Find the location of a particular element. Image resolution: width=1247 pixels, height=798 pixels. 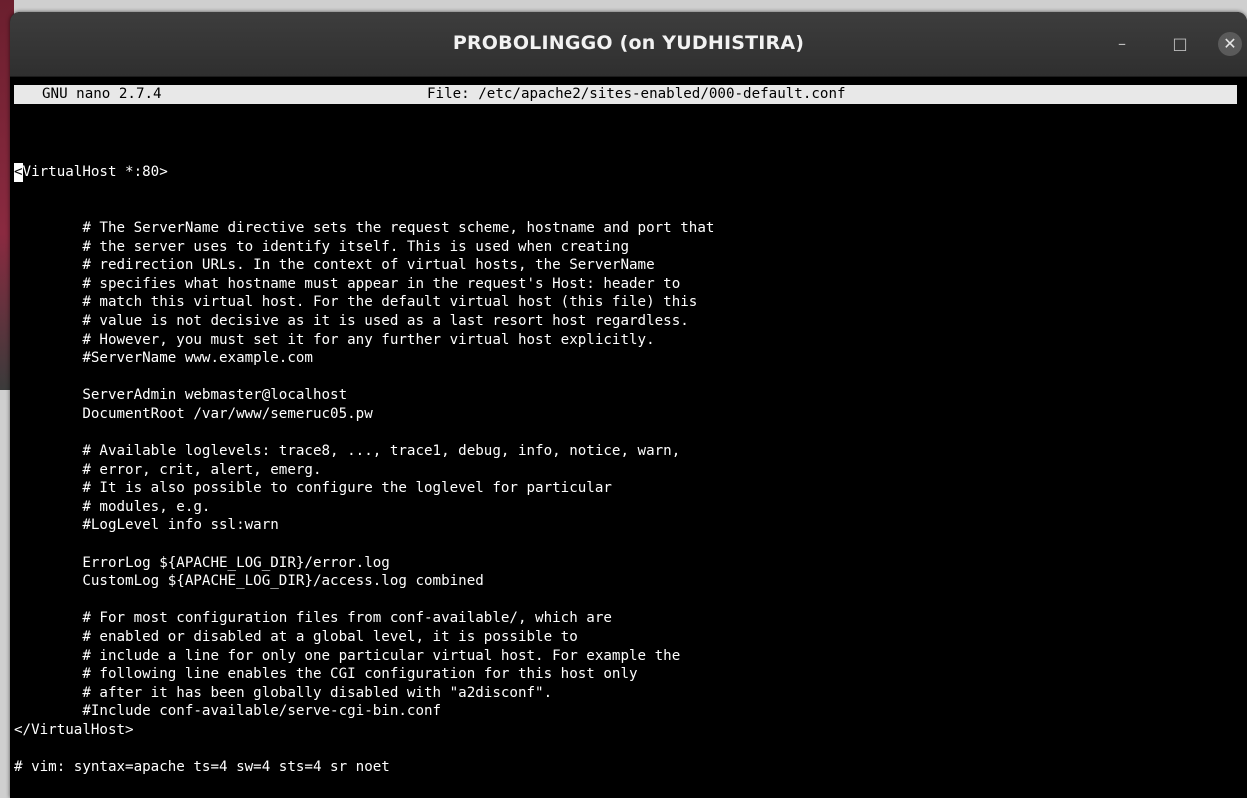

buffer-line: DocumentRoot /var/www/semeruc05.pw is located at coordinates (630, 414).